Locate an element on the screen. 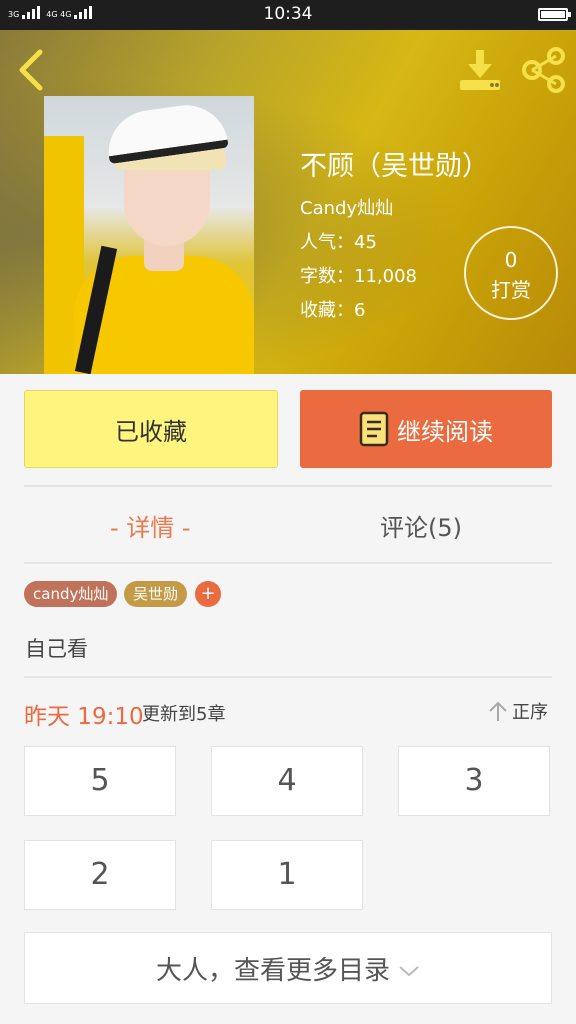  continue-reading-label: 继续阅读 is located at coordinates (445, 431).